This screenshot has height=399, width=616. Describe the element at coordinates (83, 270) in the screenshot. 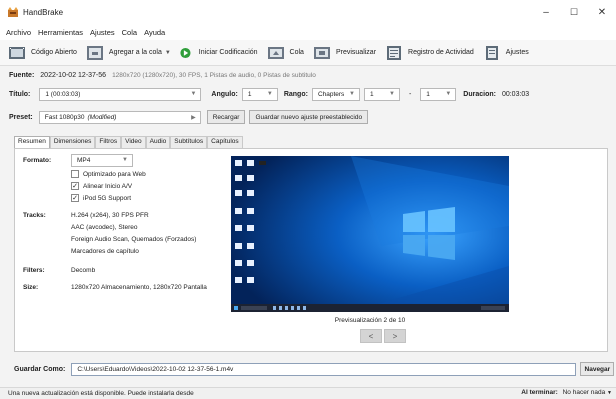

I see `filters-value: Decomb` at that location.